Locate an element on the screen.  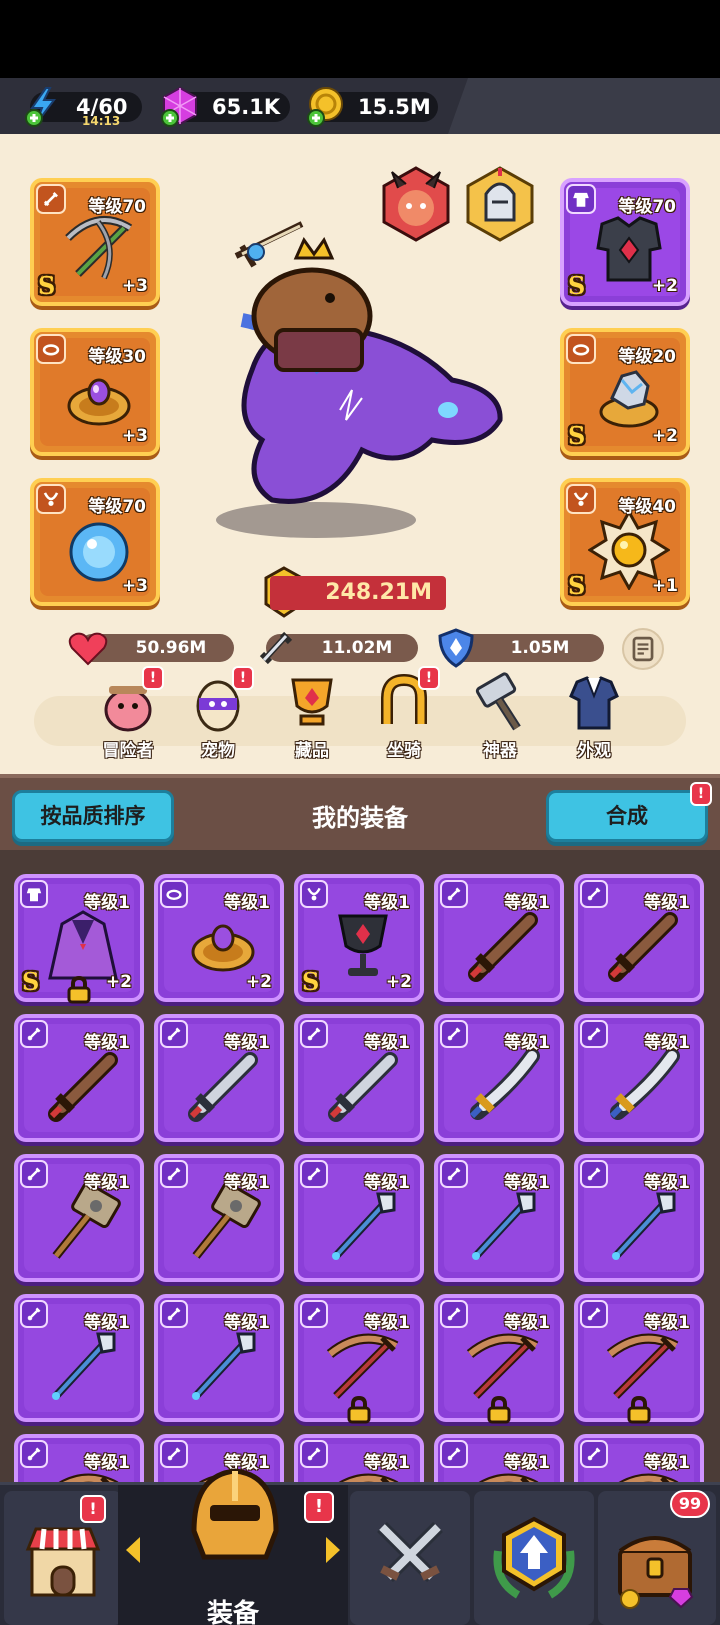
heart-icon is located at coordinates (88, 649).